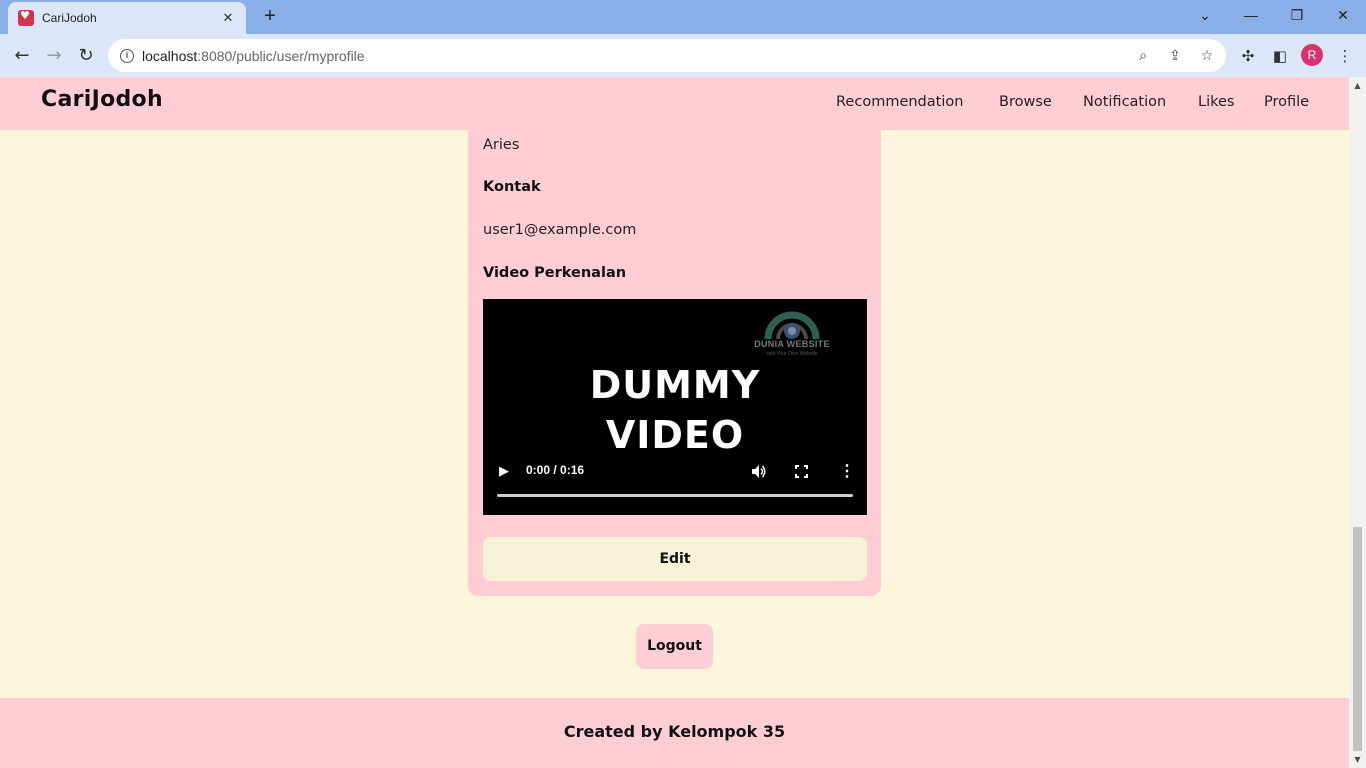  Describe the element at coordinates (792, 354) in the screenshot. I see `video-watermark-sub: web Your Own Website` at that location.